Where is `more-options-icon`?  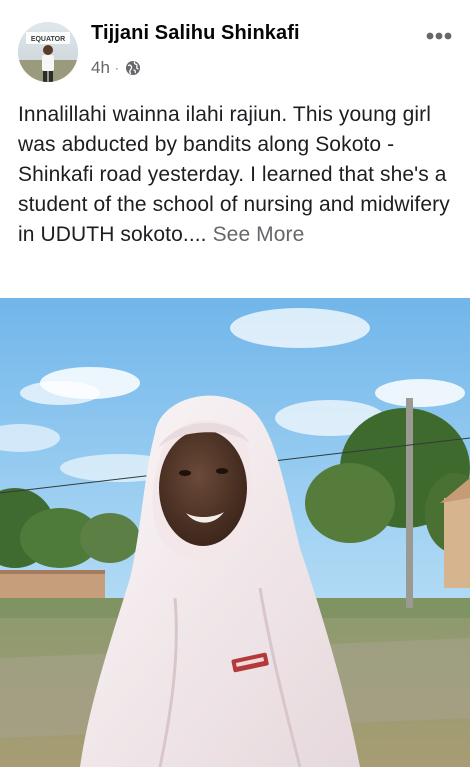
more-options-icon is located at coordinates (439, 36).